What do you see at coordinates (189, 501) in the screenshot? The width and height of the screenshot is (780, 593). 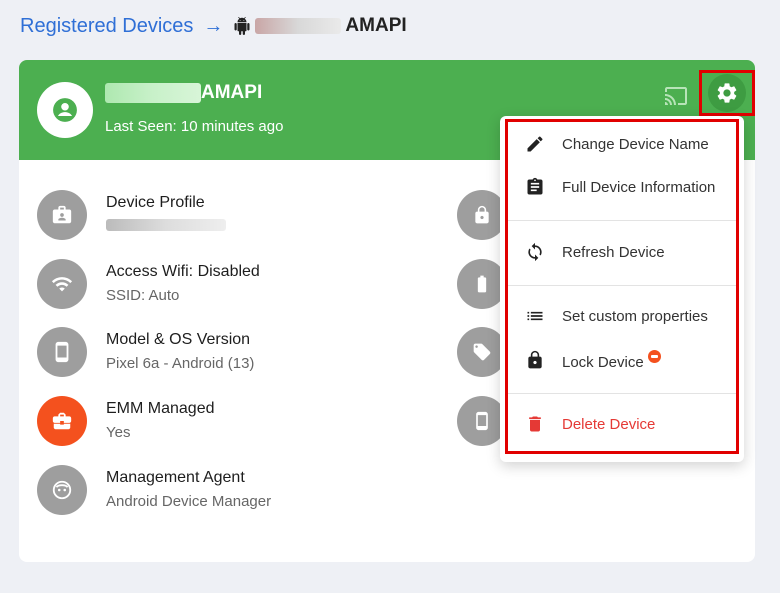 I see `item-subtitle: Android Device Manager` at bounding box center [189, 501].